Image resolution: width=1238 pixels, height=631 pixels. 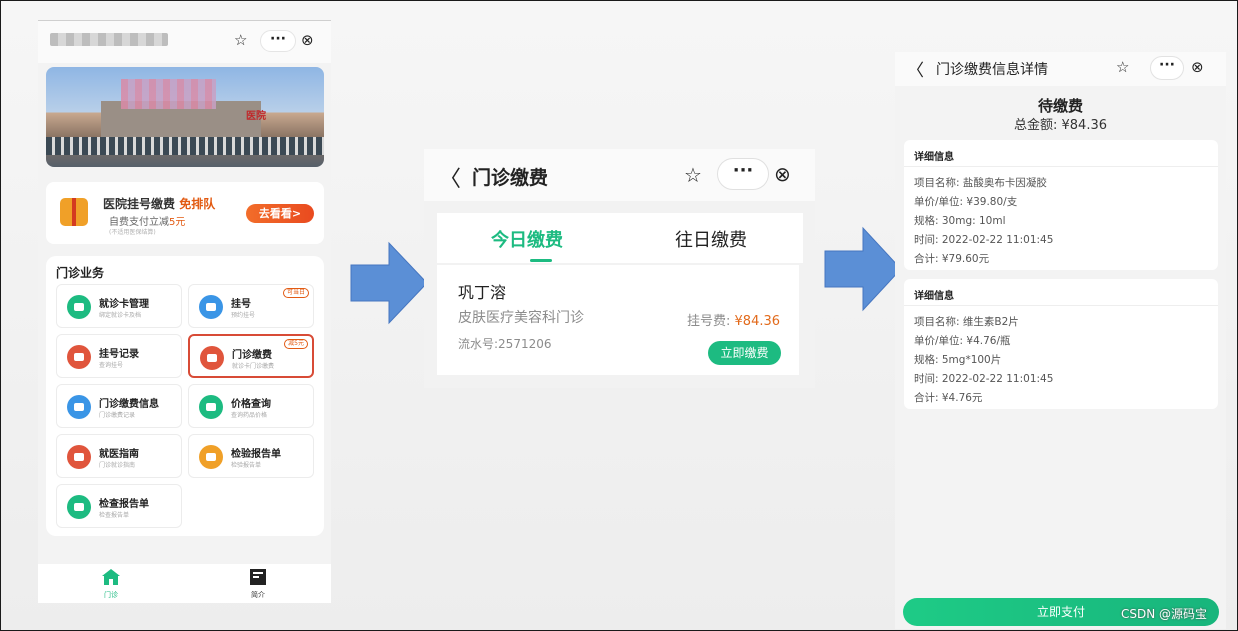 I want to click on tab-outpatient: 门诊, so click(x=111, y=584).